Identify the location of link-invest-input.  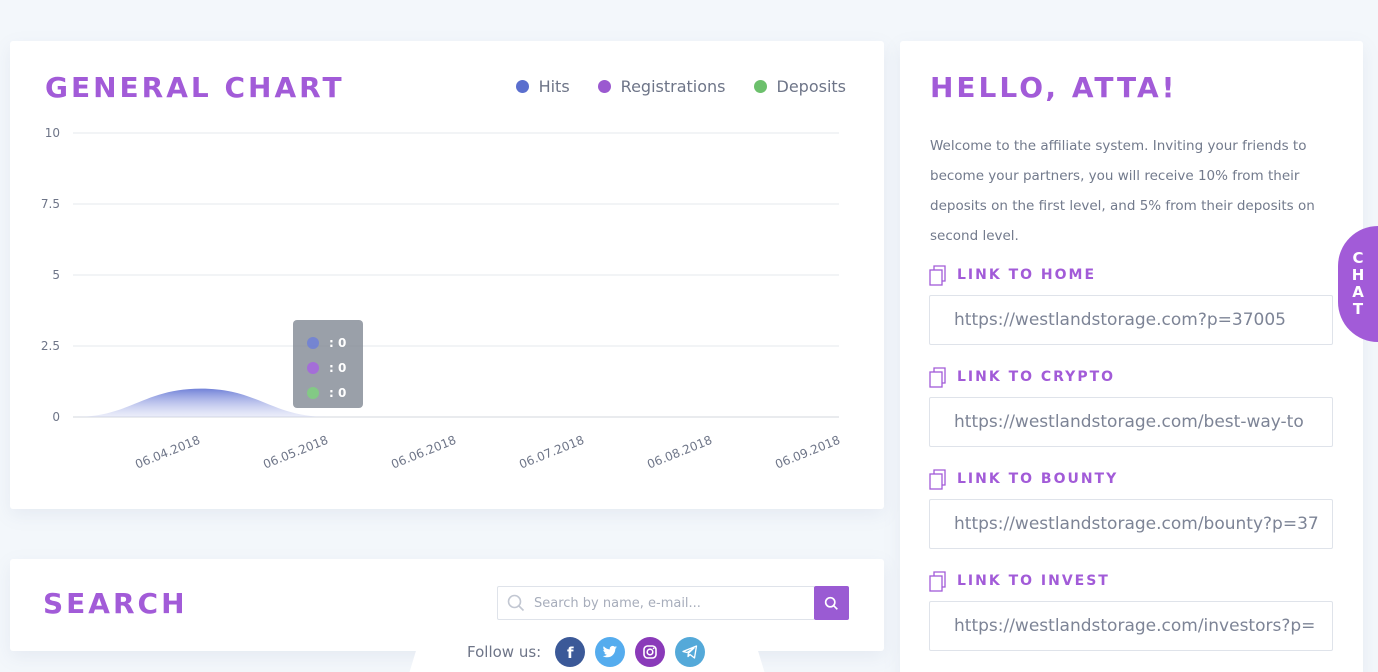
(1131, 626).